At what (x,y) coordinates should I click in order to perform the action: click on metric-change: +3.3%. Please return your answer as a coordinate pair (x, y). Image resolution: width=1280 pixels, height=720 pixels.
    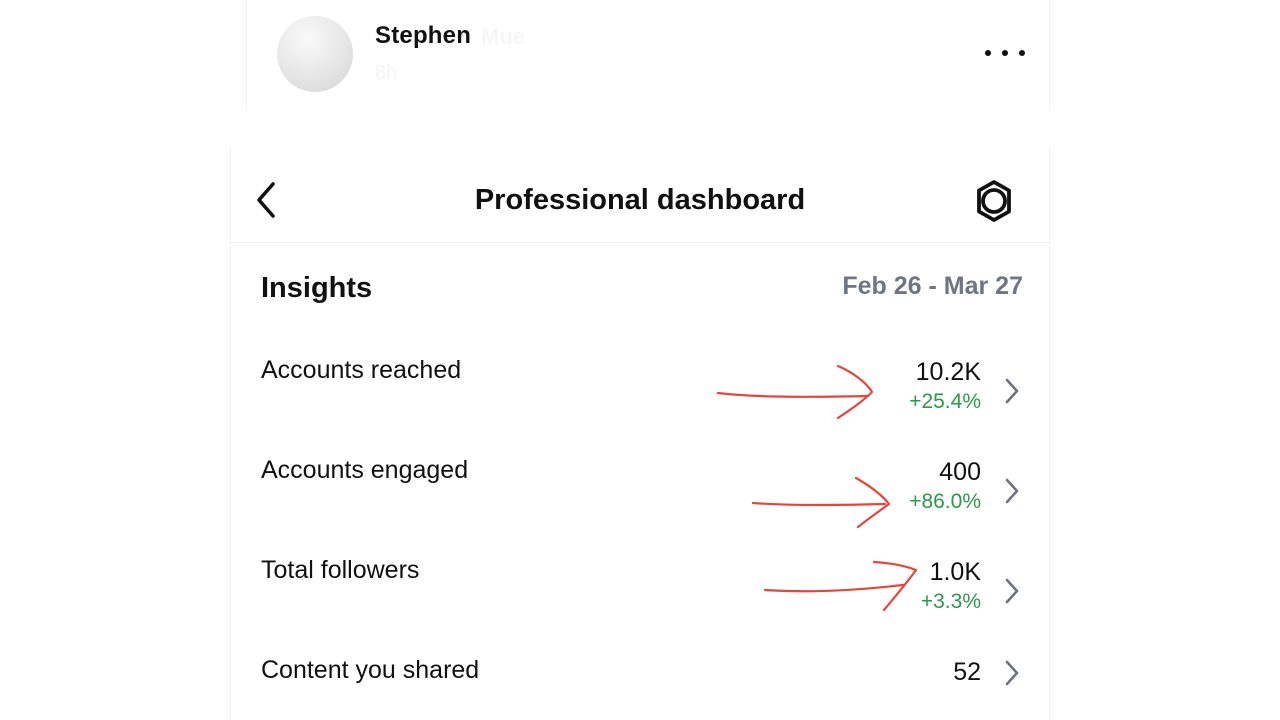
    Looking at the image, I should click on (950, 601).